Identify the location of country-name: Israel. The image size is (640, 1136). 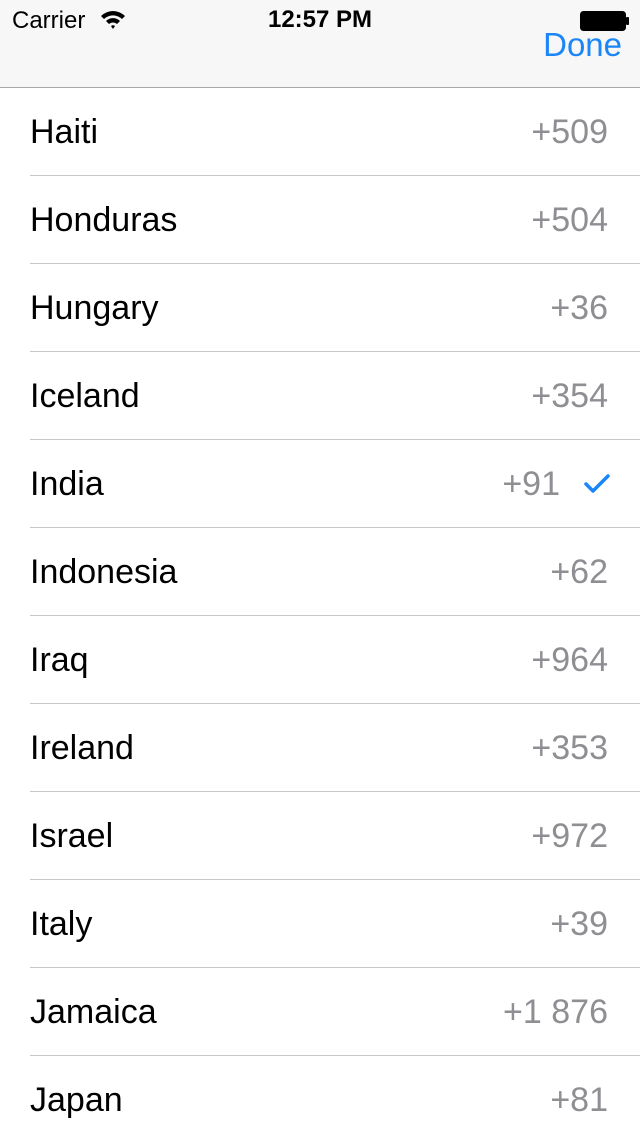
(72, 836).